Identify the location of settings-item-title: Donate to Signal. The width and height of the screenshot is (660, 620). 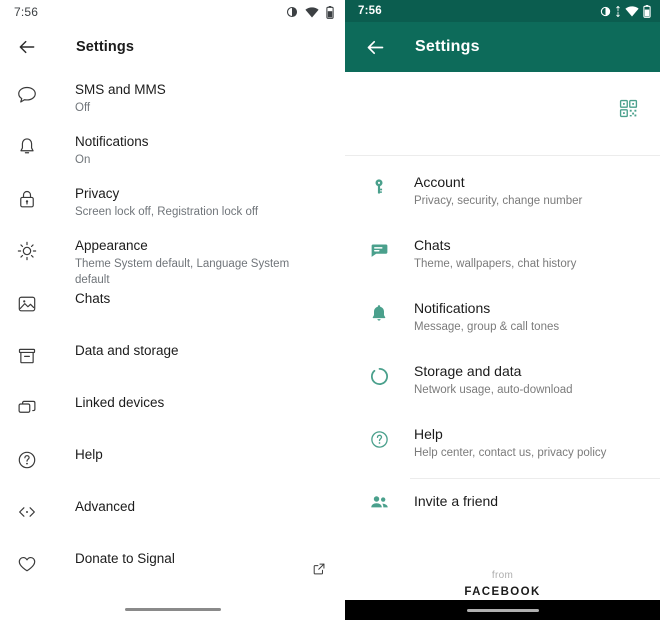
(125, 558).